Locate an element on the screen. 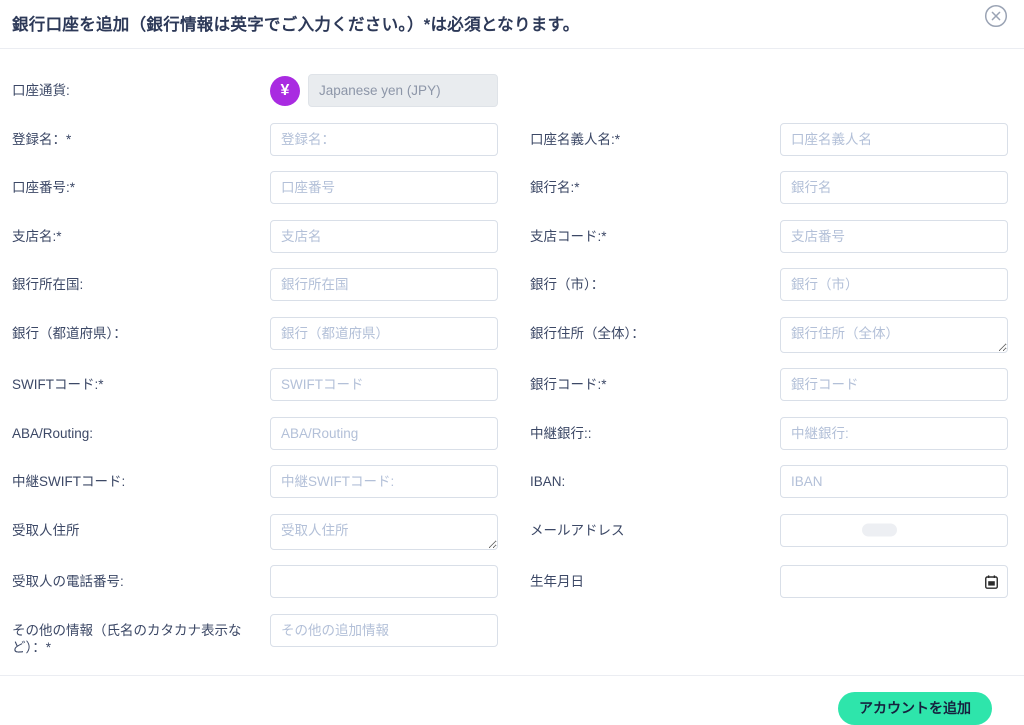 The image size is (1024, 725). email-label: メールアドレス is located at coordinates (577, 530).